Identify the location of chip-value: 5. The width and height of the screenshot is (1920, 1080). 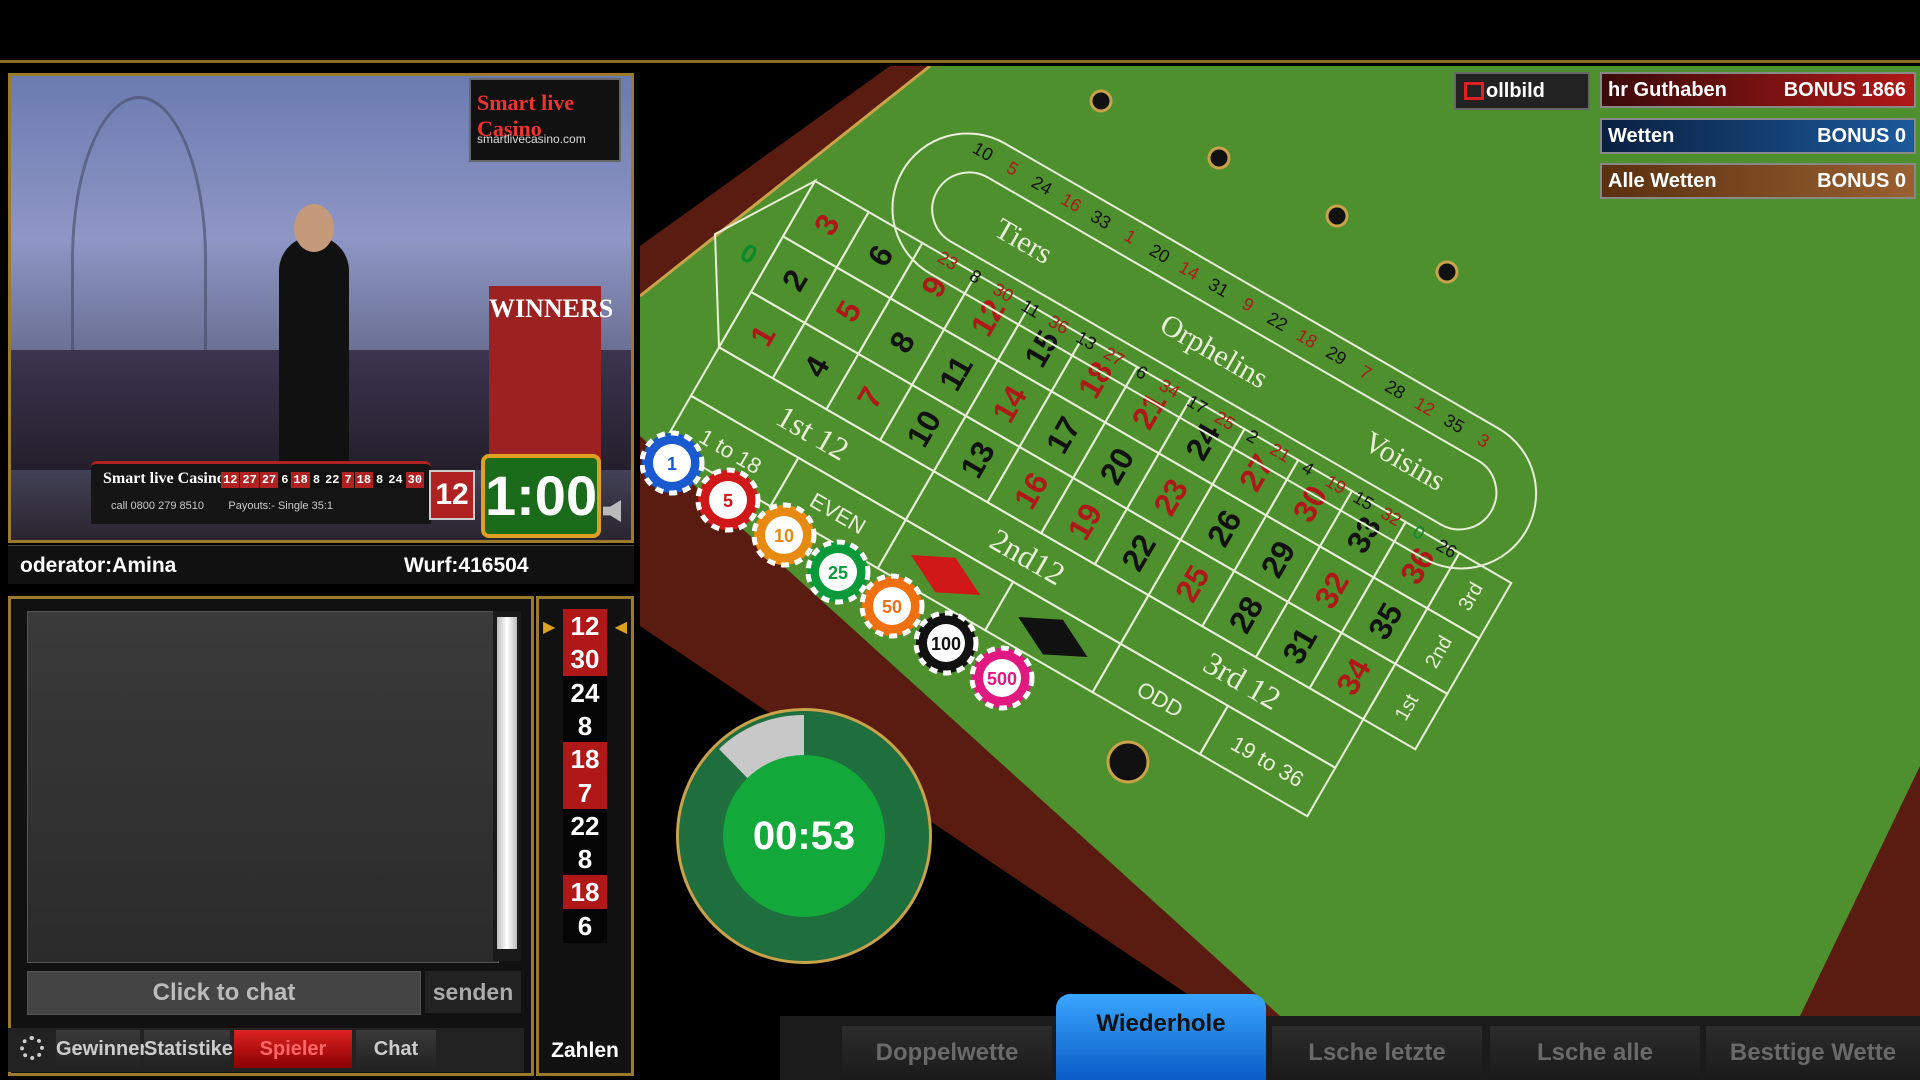
(728, 501).